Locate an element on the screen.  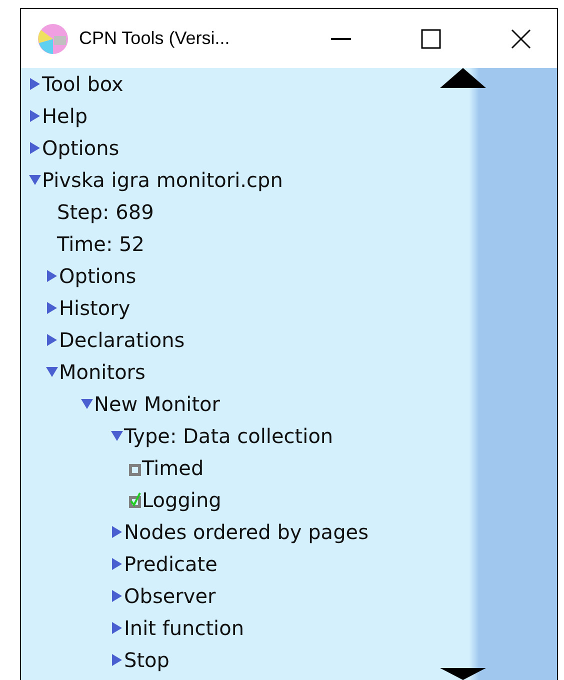
tree-item-label: Nodes ordered by pages is located at coordinates (246, 532).